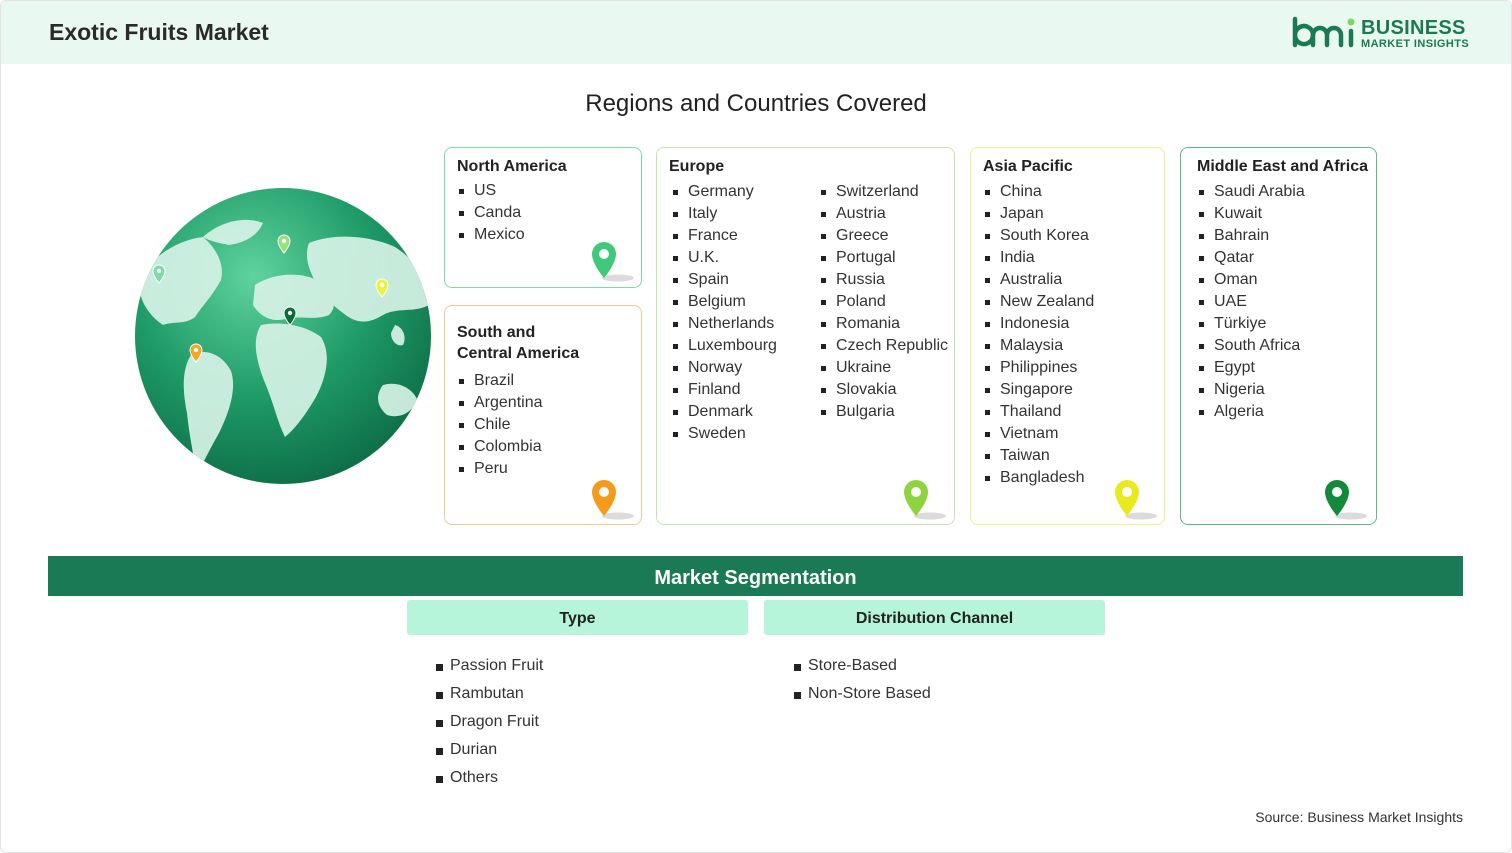 The height and width of the screenshot is (853, 1512). What do you see at coordinates (1251, 412) in the screenshot?
I see `list-item: Algeria` at bounding box center [1251, 412].